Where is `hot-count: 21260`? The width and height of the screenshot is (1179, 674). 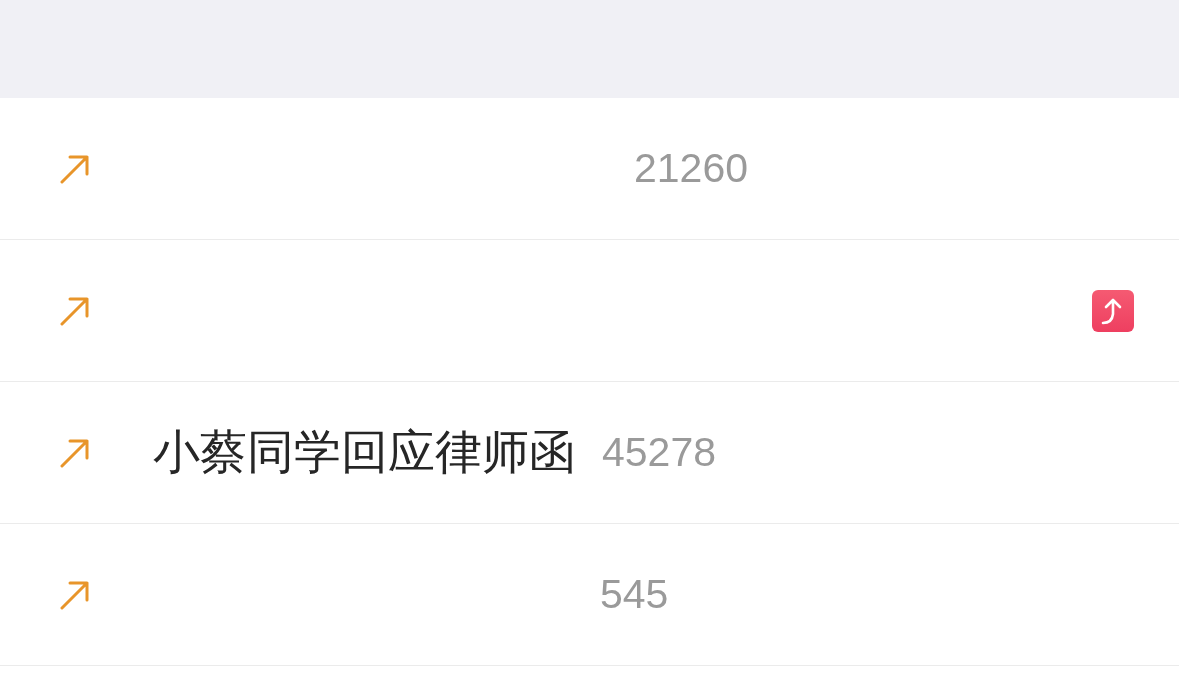 hot-count: 21260 is located at coordinates (691, 168).